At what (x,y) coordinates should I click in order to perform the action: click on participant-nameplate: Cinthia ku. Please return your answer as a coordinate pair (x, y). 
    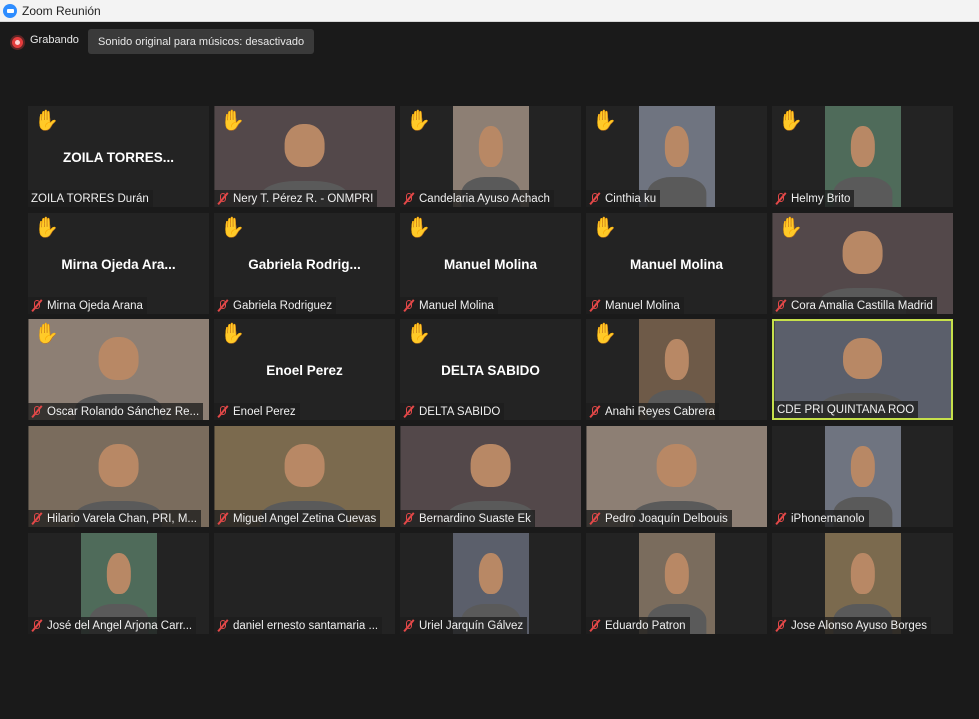
    Looking at the image, I should click on (623, 198).